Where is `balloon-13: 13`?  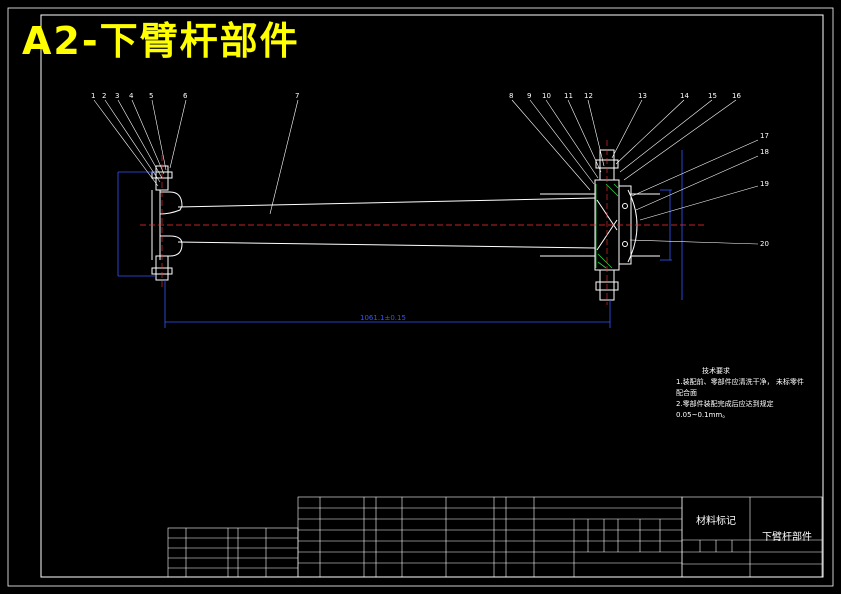 balloon-13: 13 is located at coordinates (642, 96).